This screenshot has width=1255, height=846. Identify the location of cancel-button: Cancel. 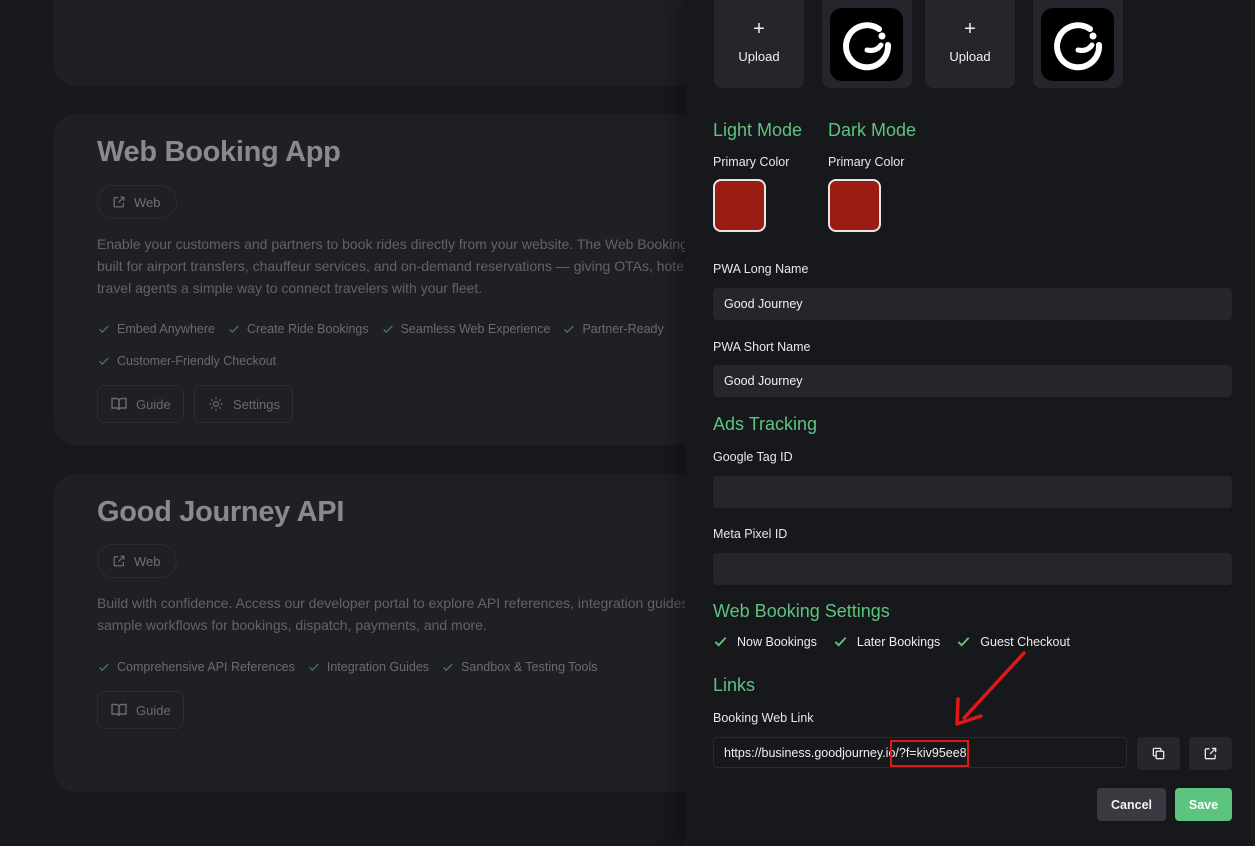
(1131, 804).